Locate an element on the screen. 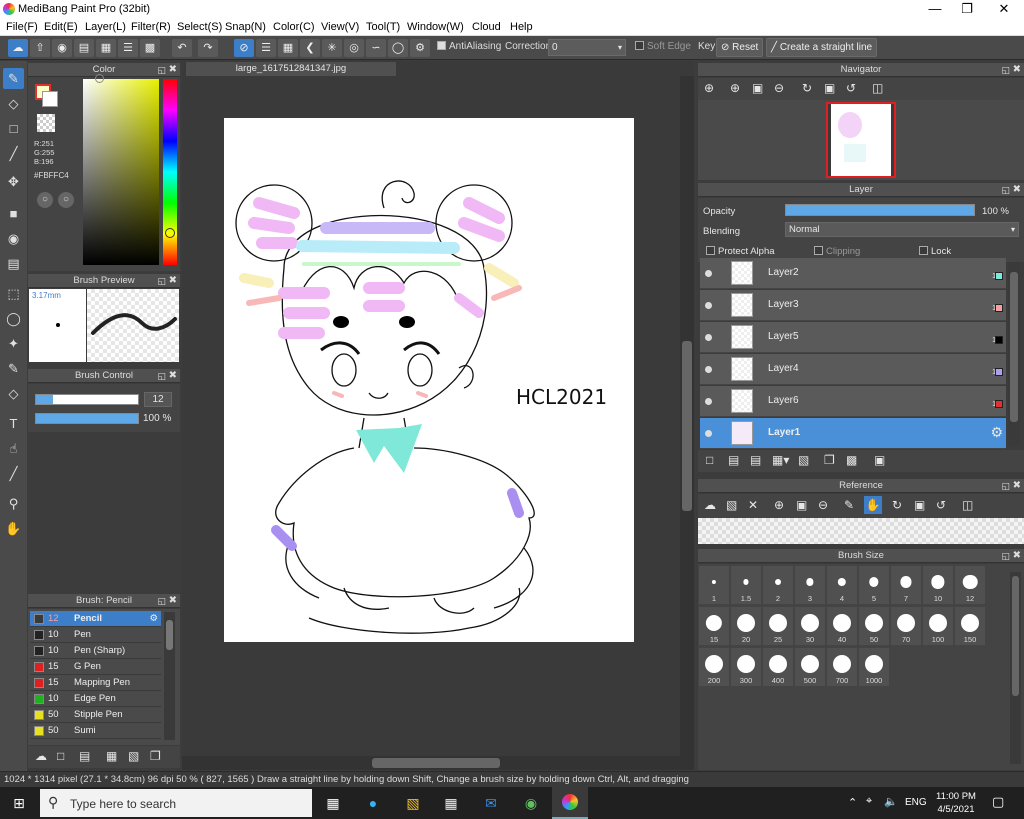 This screenshot has width=1024, height=819. gradient-tool-icon: ▤ is located at coordinates (13, 263).